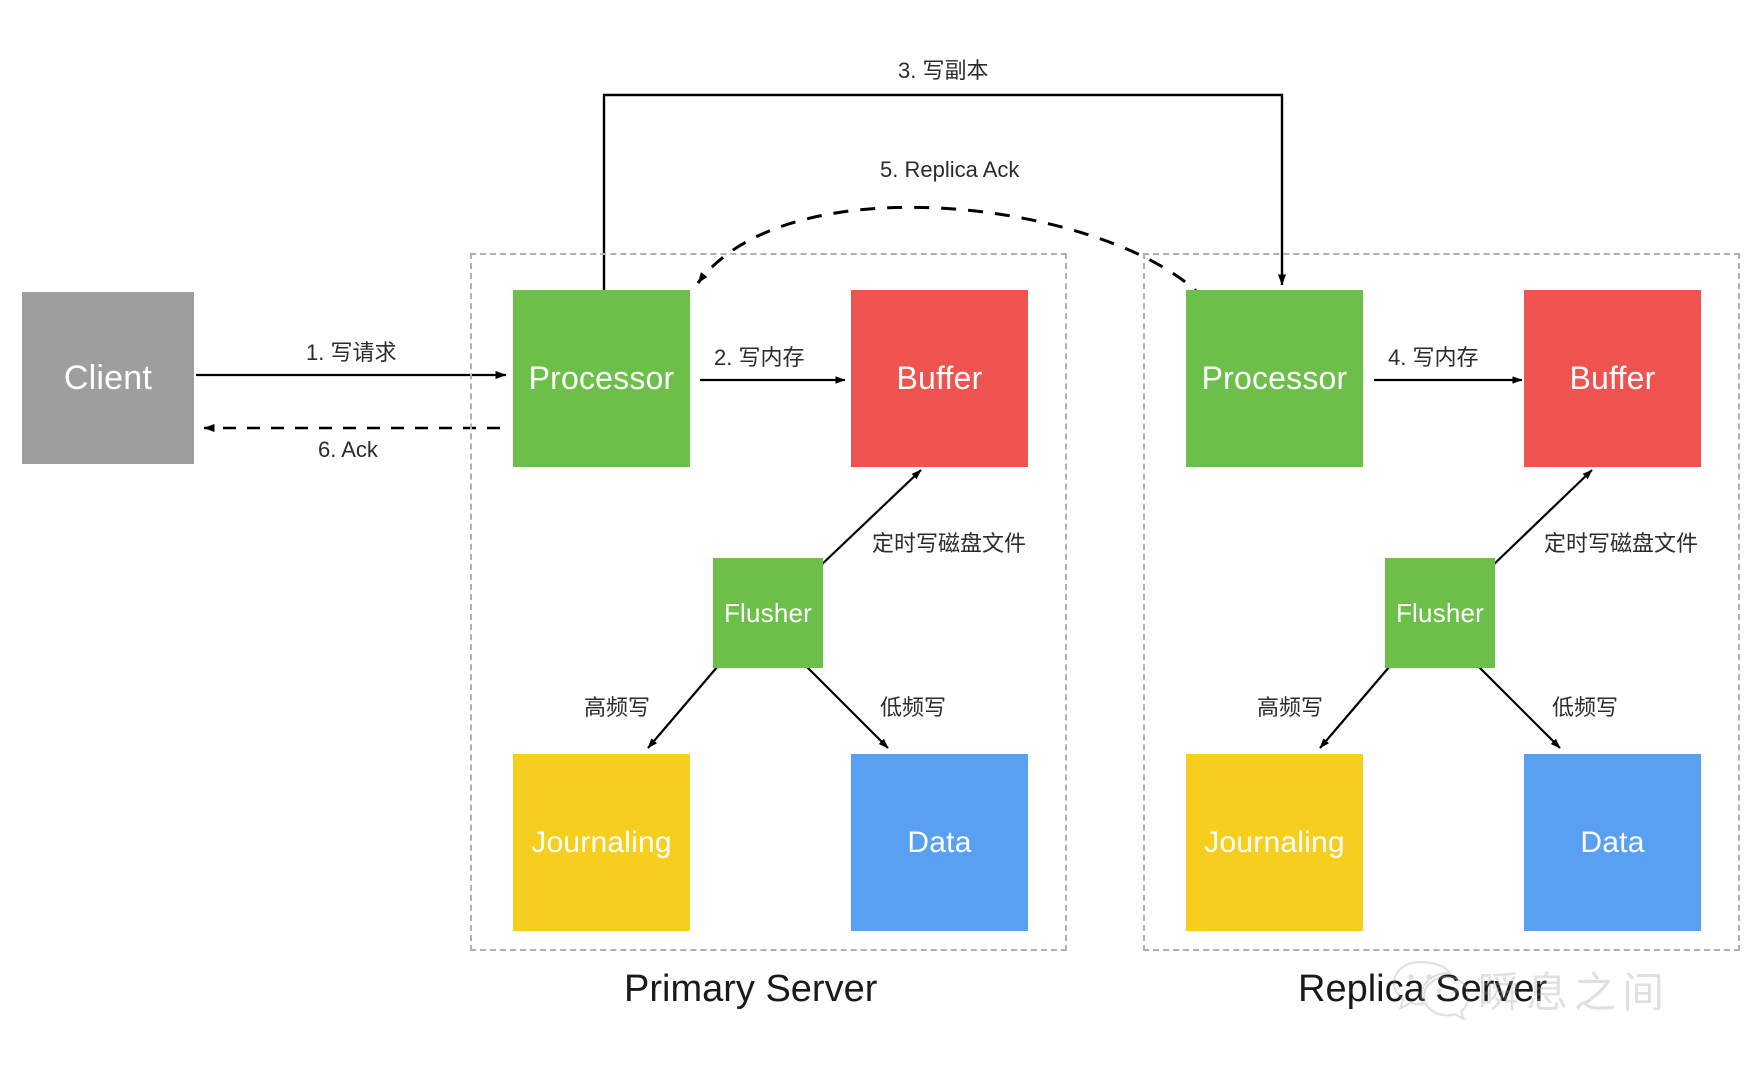 The width and height of the screenshot is (1758, 1068). I want to click on node-replica-data-label: Data, so click(1612, 842).